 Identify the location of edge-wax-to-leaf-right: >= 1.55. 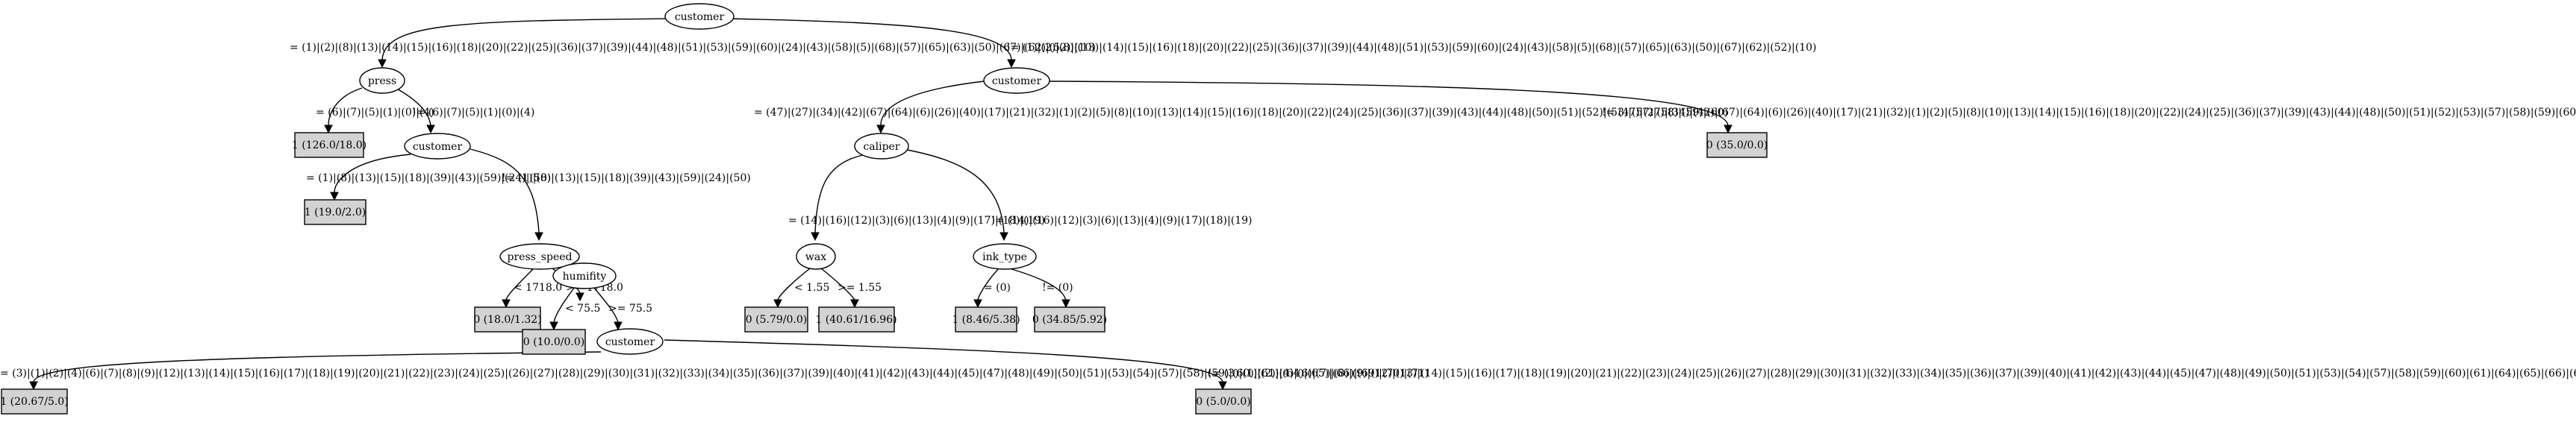
(851, 288).